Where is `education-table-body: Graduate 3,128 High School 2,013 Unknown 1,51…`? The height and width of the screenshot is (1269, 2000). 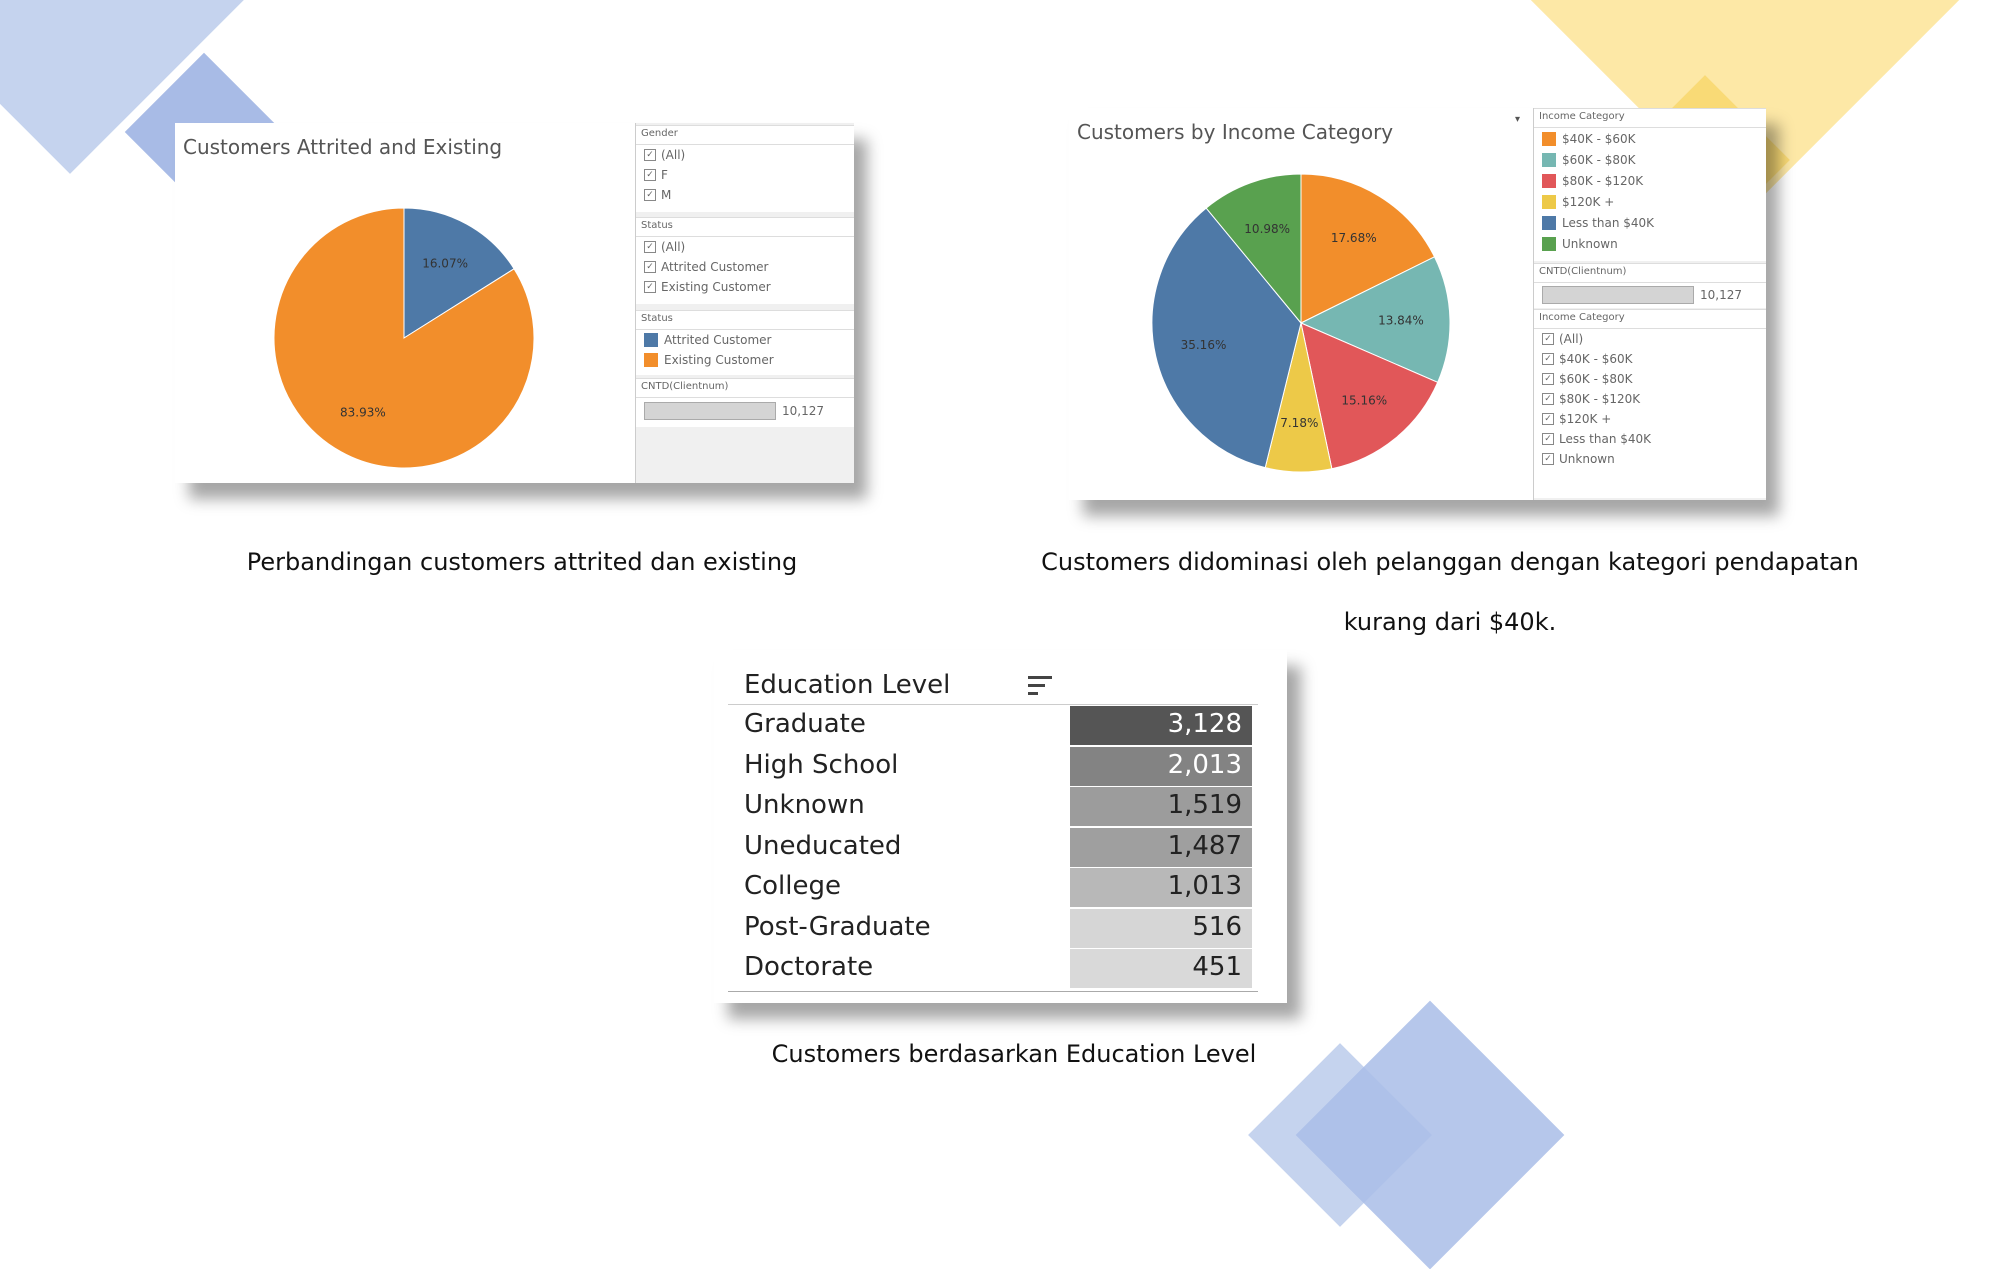
education-table-body: Graduate 3,128 High School 2,013 Unknown 1,51… is located at coordinates (1000, 851).